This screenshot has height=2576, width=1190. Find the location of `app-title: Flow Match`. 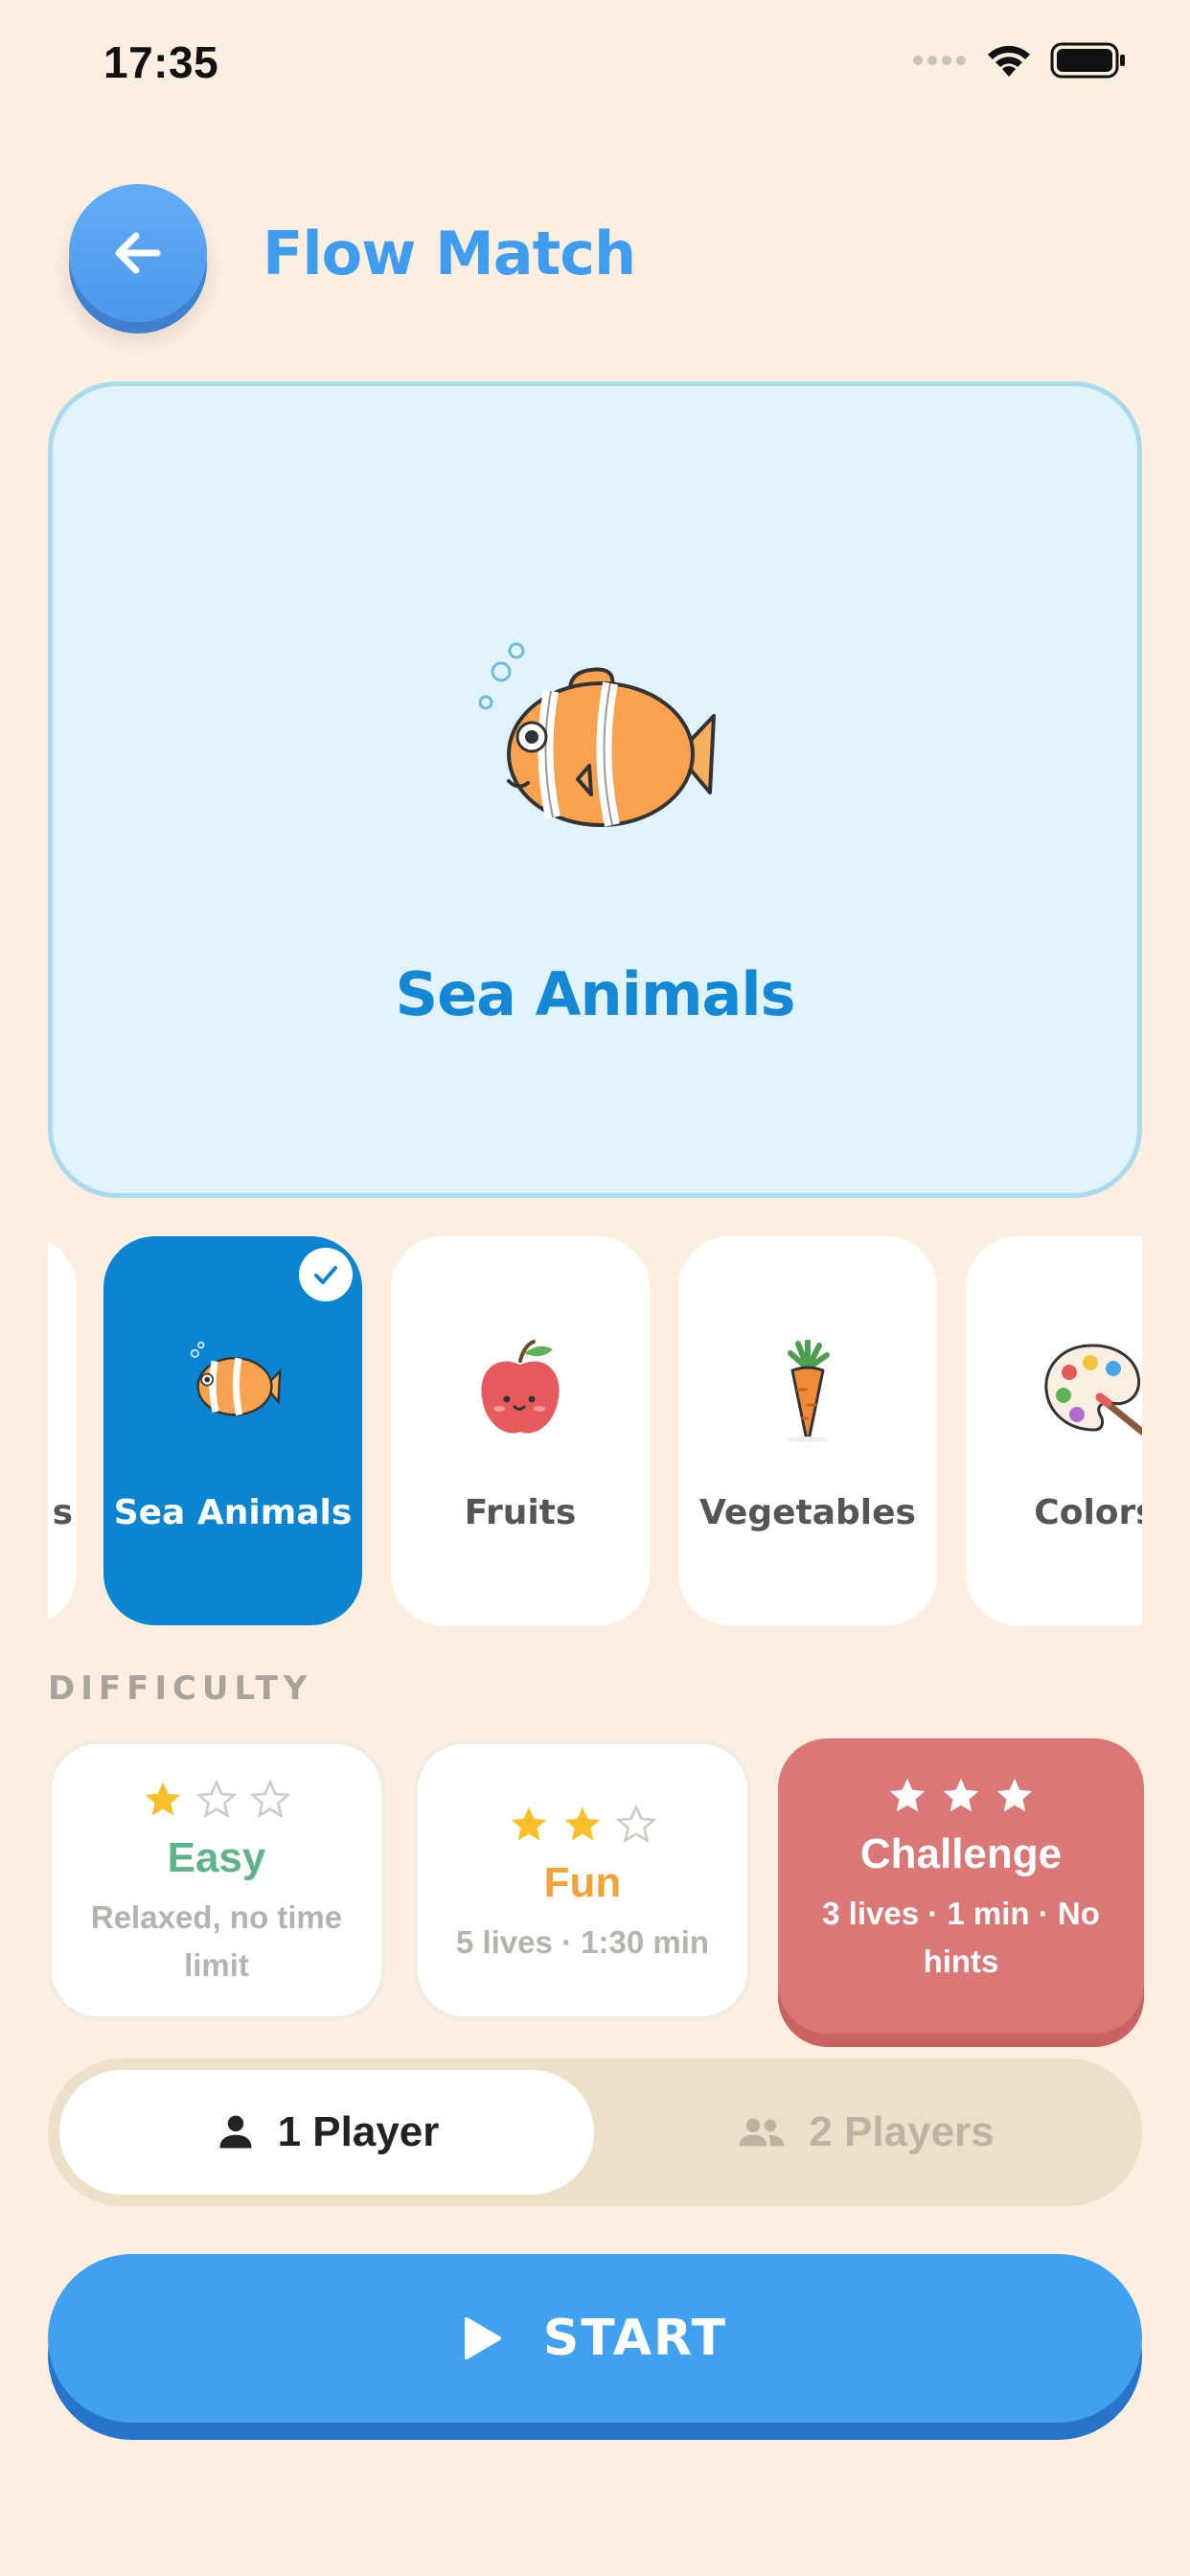

app-title: Flow Match is located at coordinates (450, 253).